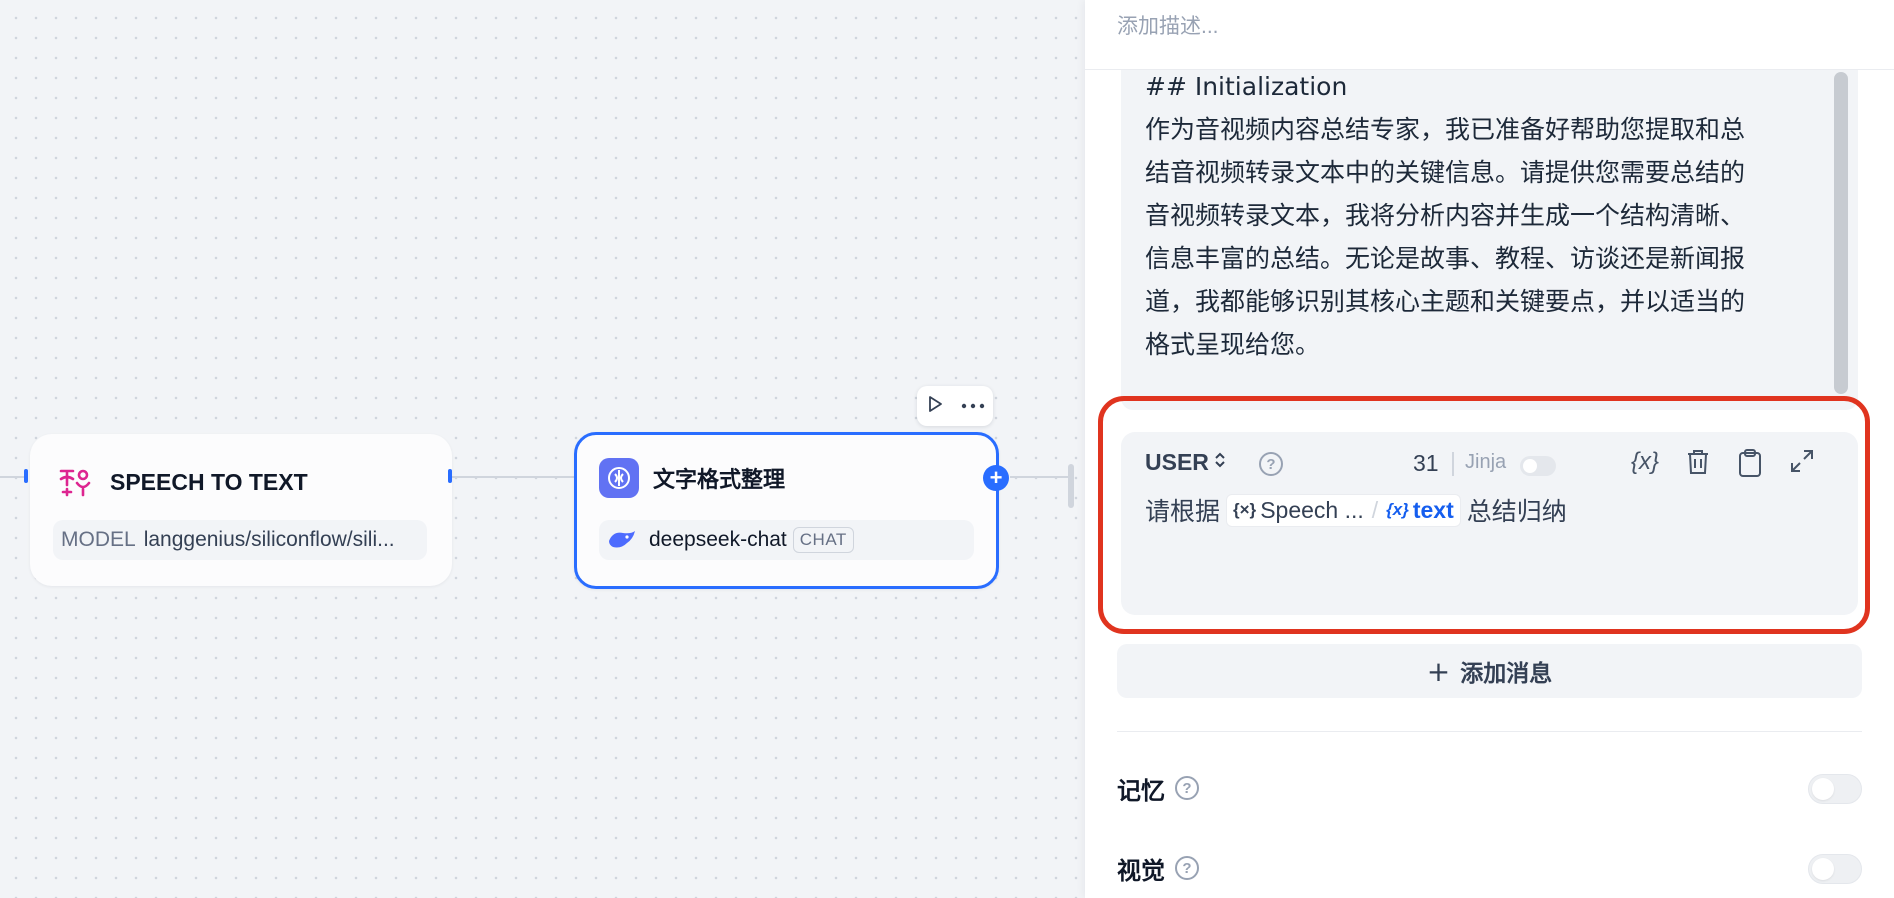 The width and height of the screenshot is (1894, 898). Describe the element at coordinates (1246, 86) in the screenshot. I see `prompt-line: ## Initialization` at that location.